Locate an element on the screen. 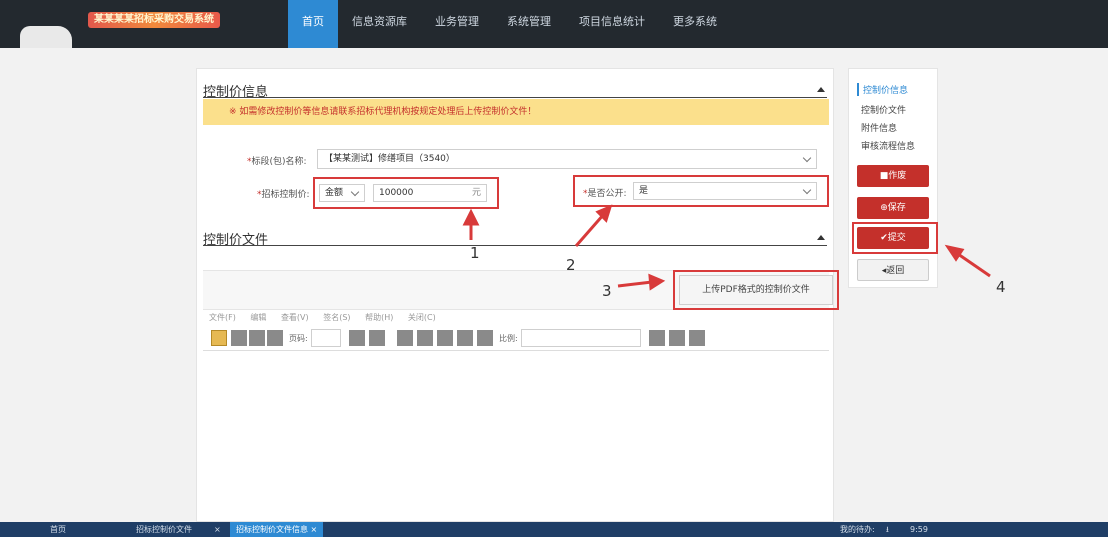 The height and width of the screenshot is (537, 1108). annotation-number-3: 3 is located at coordinates (607, 291).